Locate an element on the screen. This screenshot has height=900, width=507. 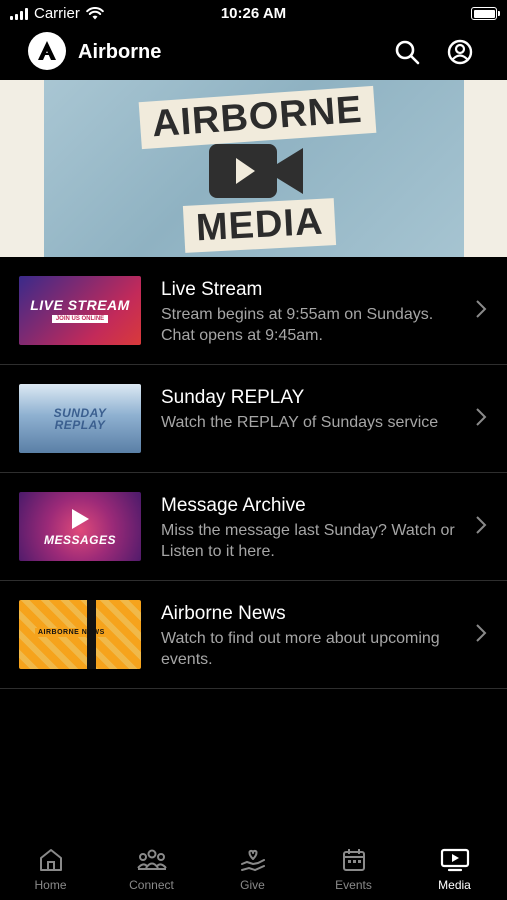
status-time: 10:26 AM is located at coordinates (253, 13).